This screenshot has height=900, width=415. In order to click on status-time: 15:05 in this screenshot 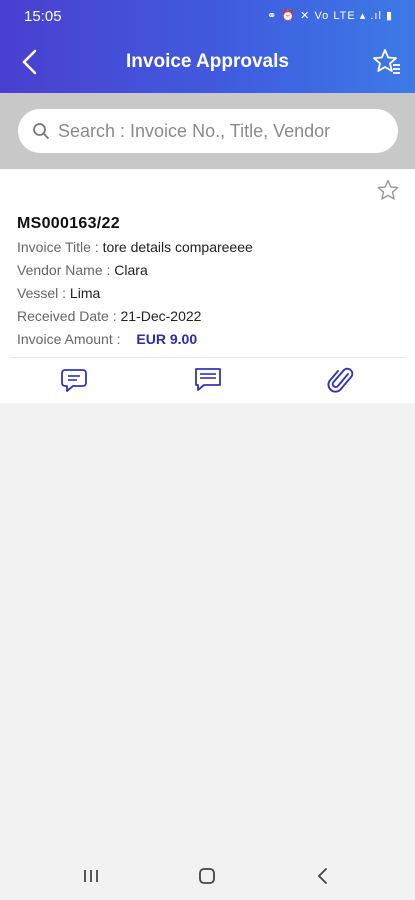, I will do `click(43, 16)`.